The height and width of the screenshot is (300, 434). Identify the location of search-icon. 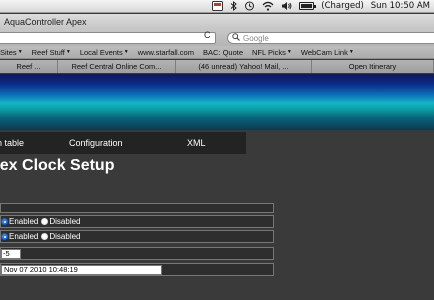
(236, 38).